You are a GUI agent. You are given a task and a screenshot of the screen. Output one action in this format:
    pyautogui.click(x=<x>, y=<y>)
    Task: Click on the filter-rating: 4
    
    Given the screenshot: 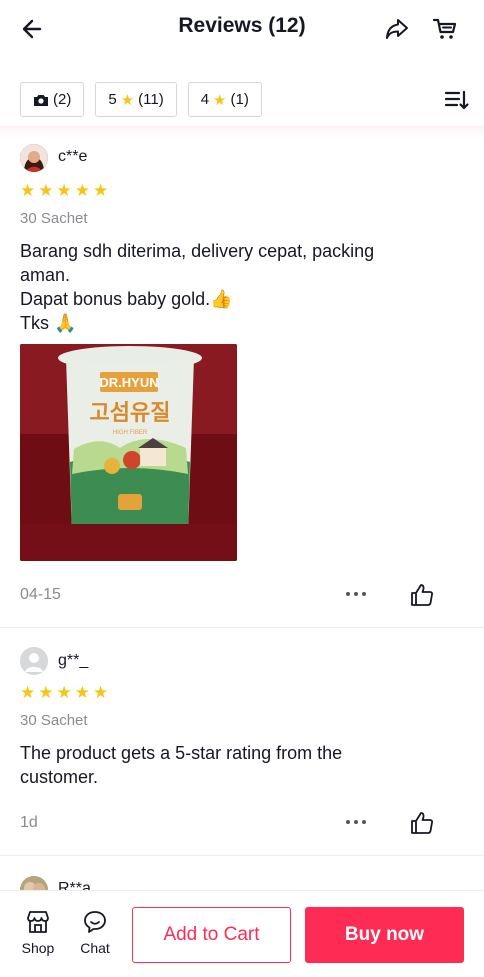 What is the action you would take?
    pyautogui.click(x=205, y=99)
    